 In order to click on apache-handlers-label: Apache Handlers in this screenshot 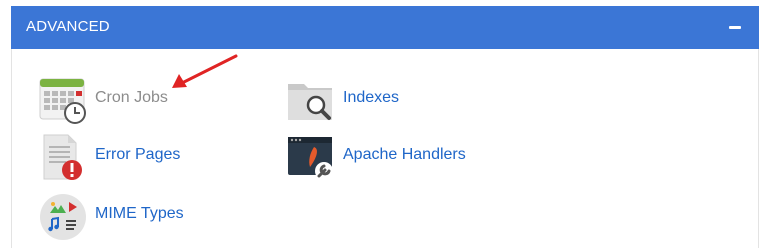, I will do `click(404, 154)`.